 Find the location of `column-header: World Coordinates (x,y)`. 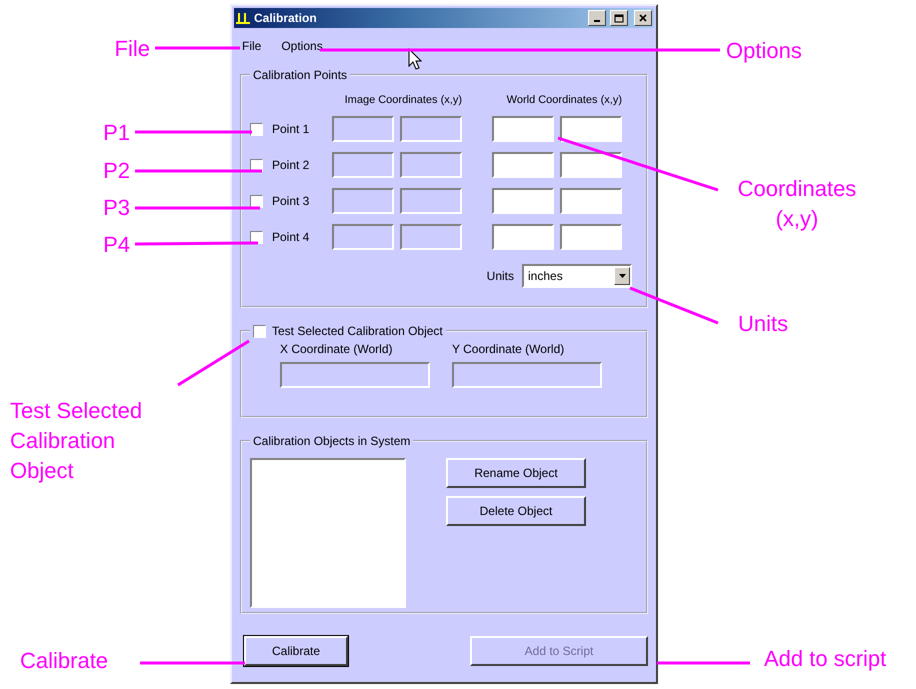

column-header: World Coordinates (x,y) is located at coordinates (564, 100).